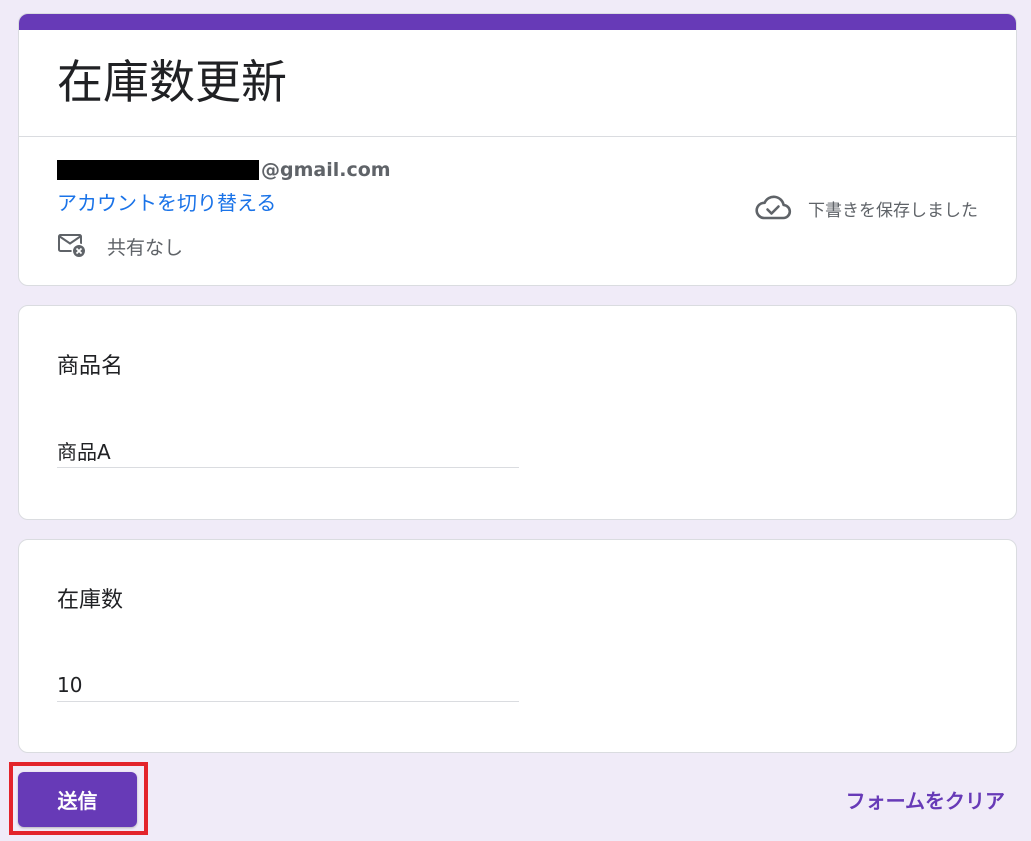  What do you see at coordinates (893, 210) in the screenshot?
I see `draft-saved-label: 下書きを保存しました` at bounding box center [893, 210].